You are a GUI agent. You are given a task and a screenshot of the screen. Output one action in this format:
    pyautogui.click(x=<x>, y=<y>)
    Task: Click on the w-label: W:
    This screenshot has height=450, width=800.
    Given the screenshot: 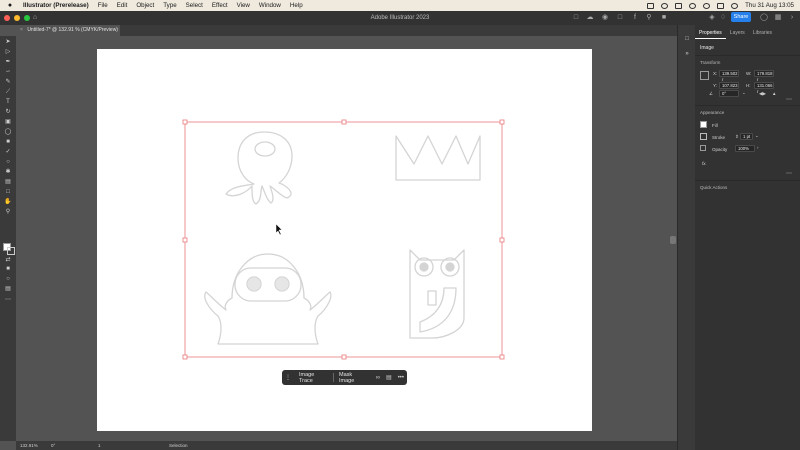 What is the action you would take?
    pyautogui.click(x=749, y=73)
    